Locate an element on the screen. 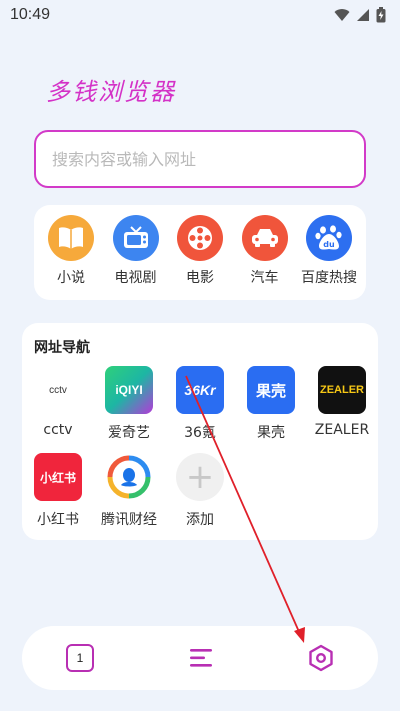 Image resolution: width=400 pixels, height=711 pixels. zealer-logo: ZEALER is located at coordinates (342, 390).